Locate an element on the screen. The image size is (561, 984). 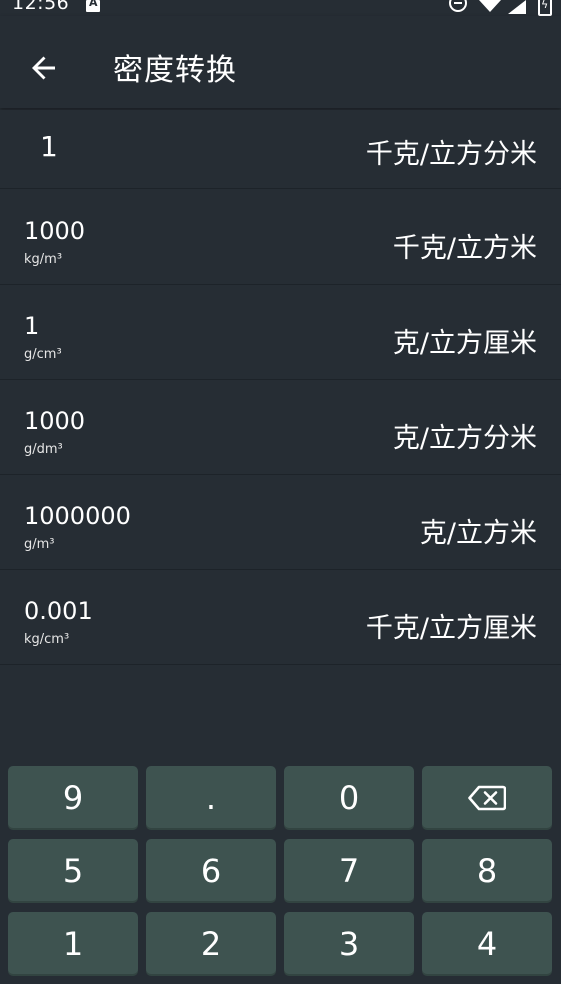
result-value: 1000000 is located at coordinates (77, 516).